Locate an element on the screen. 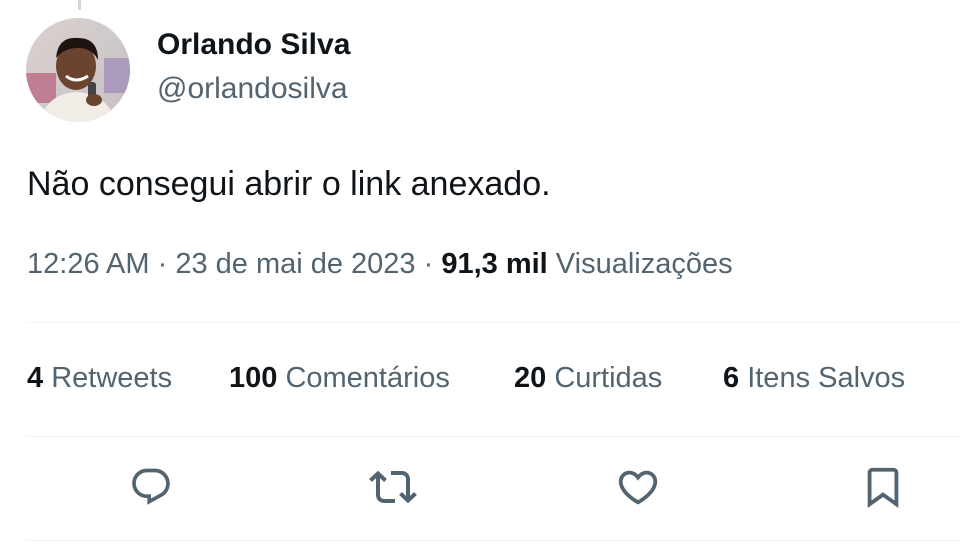 Image resolution: width=960 pixels, height=557 pixels. bookmarks-label: Itens Salvos is located at coordinates (822, 378).